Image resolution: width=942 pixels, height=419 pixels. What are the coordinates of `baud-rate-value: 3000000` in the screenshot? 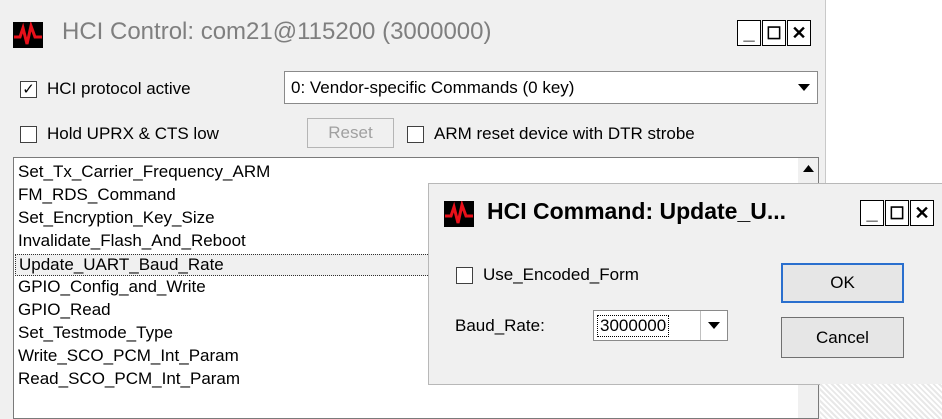 It's located at (633, 325).